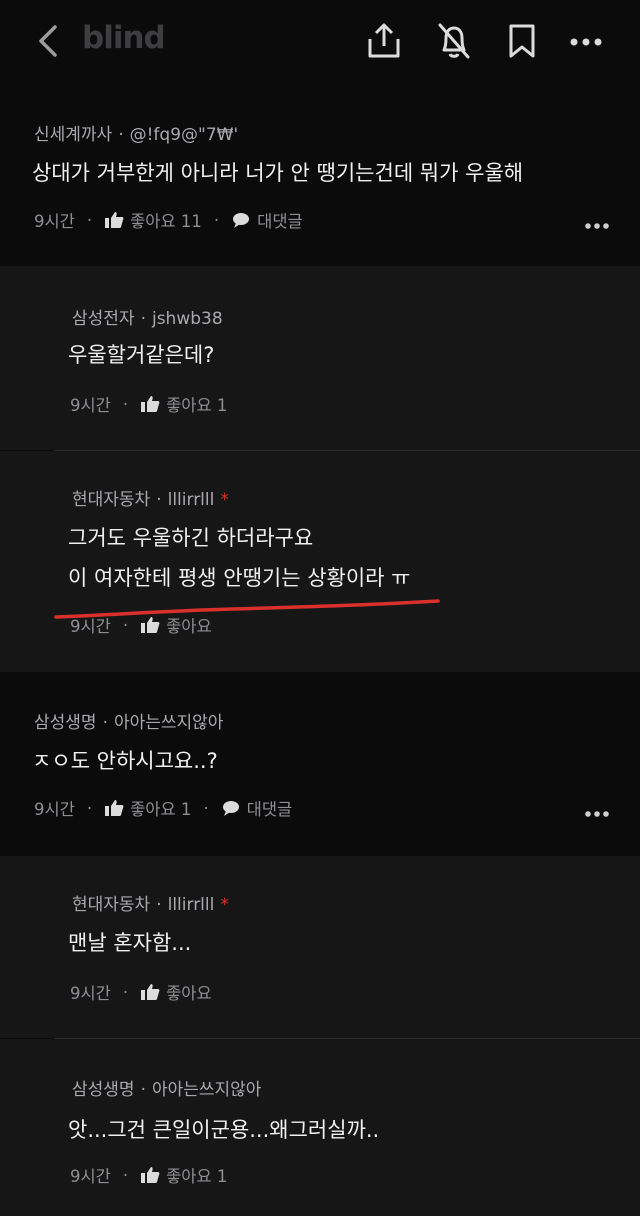 This screenshot has width=640, height=1216. What do you see at coordinates (586, 42) in the screenshot?
I see `more-options-icon` at bounding box center [586, 42].